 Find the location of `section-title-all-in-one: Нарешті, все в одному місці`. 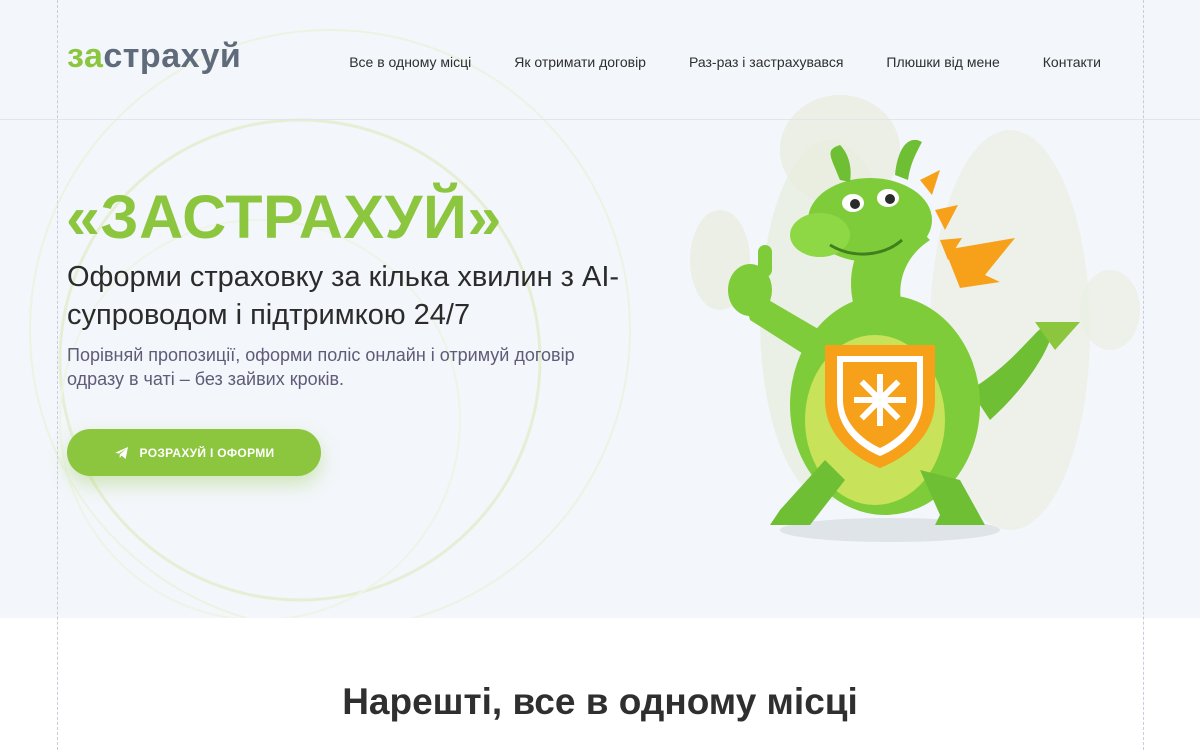

section-title-all-in-one: Нарешті, все в одному місці is located at coordinates (600, 701).